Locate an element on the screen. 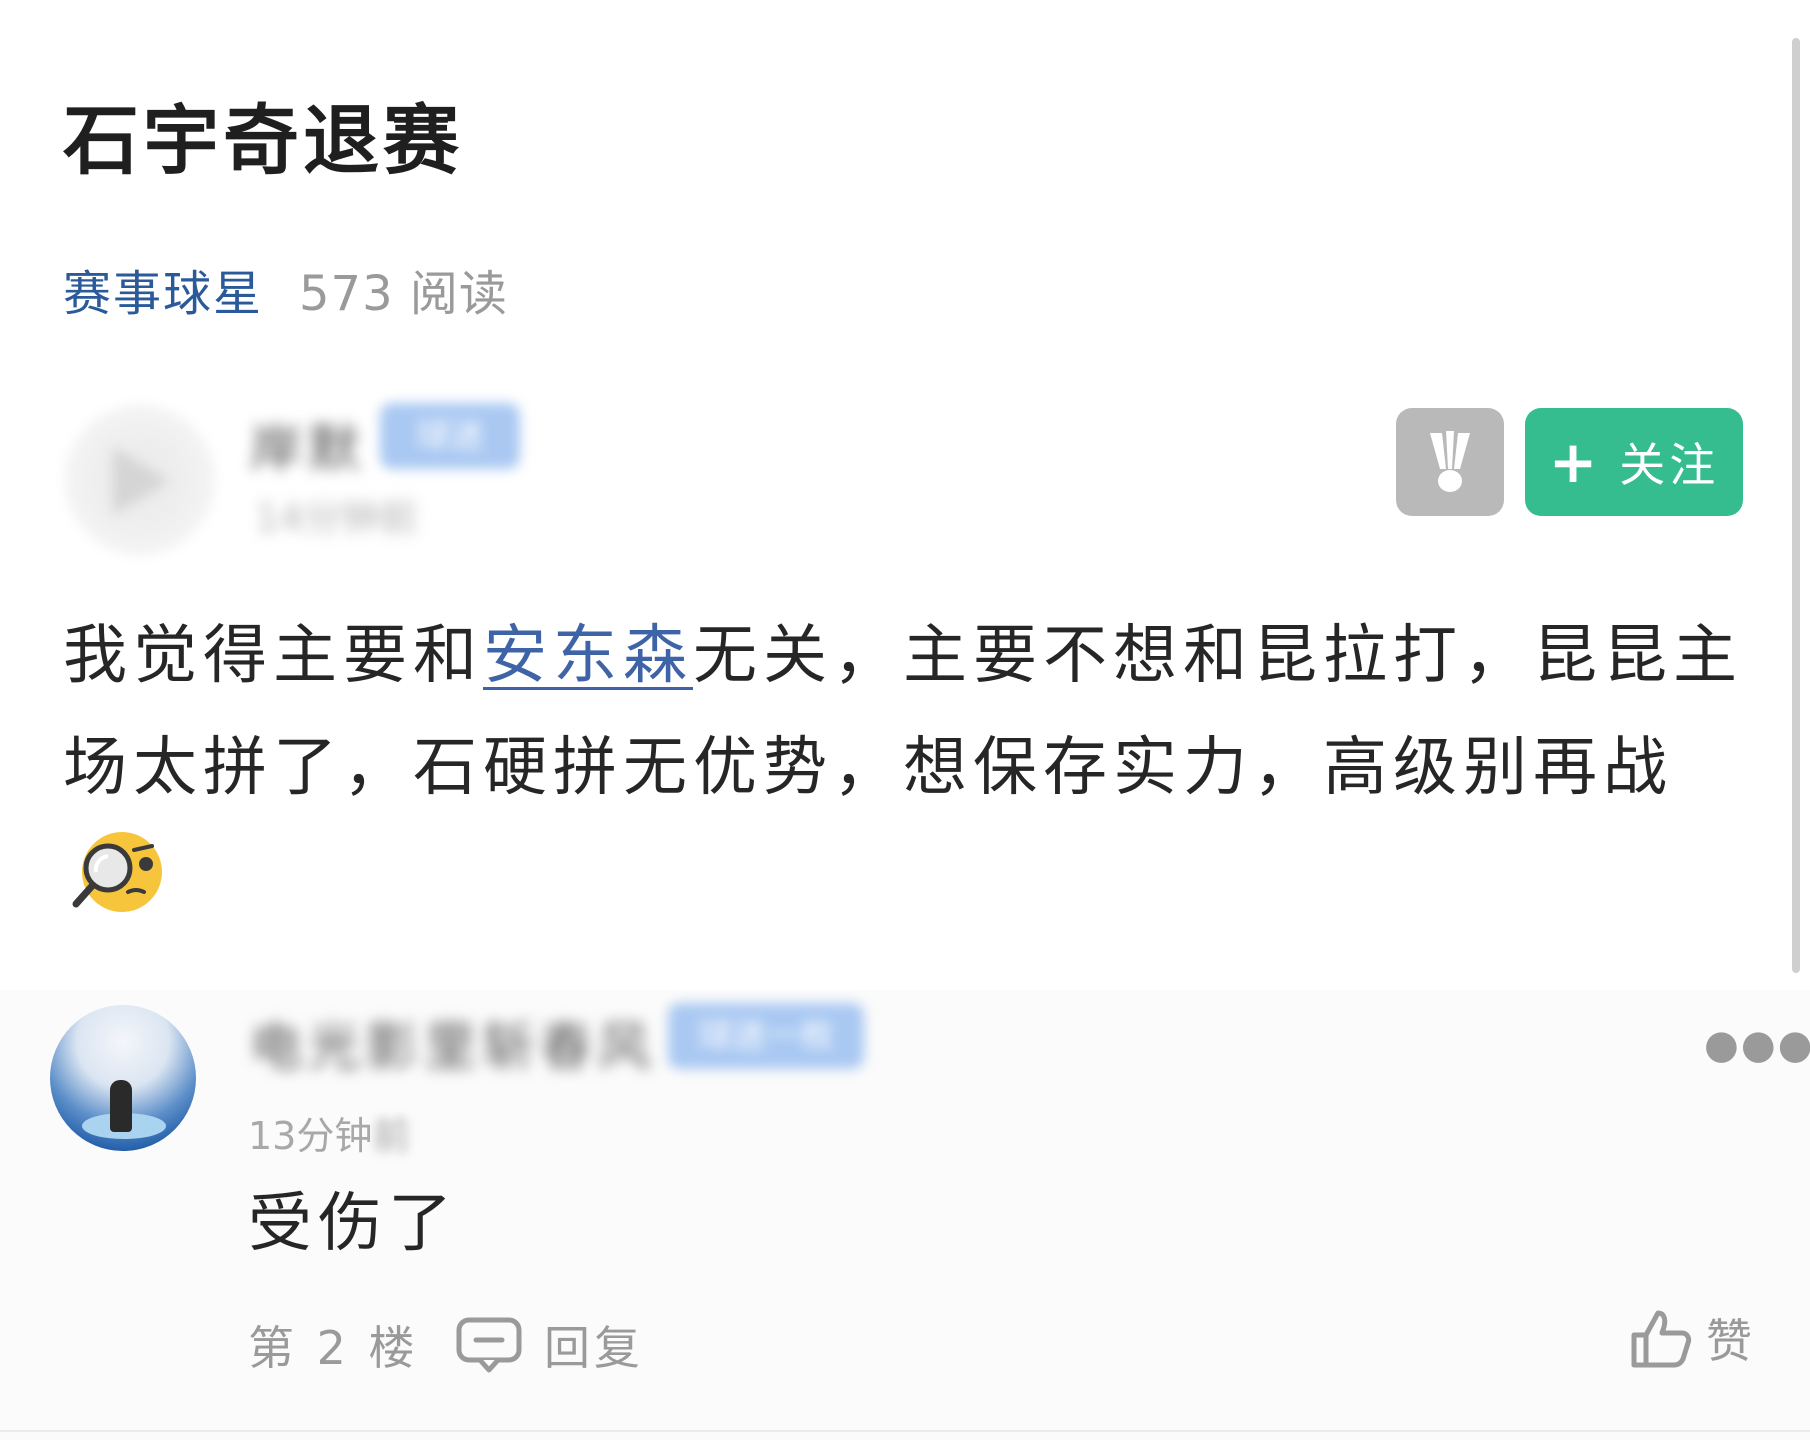 The width and height of the screenshot is (1810, 1440). more-dots-icon: ●●● is located at coordinates (1757, 1045).